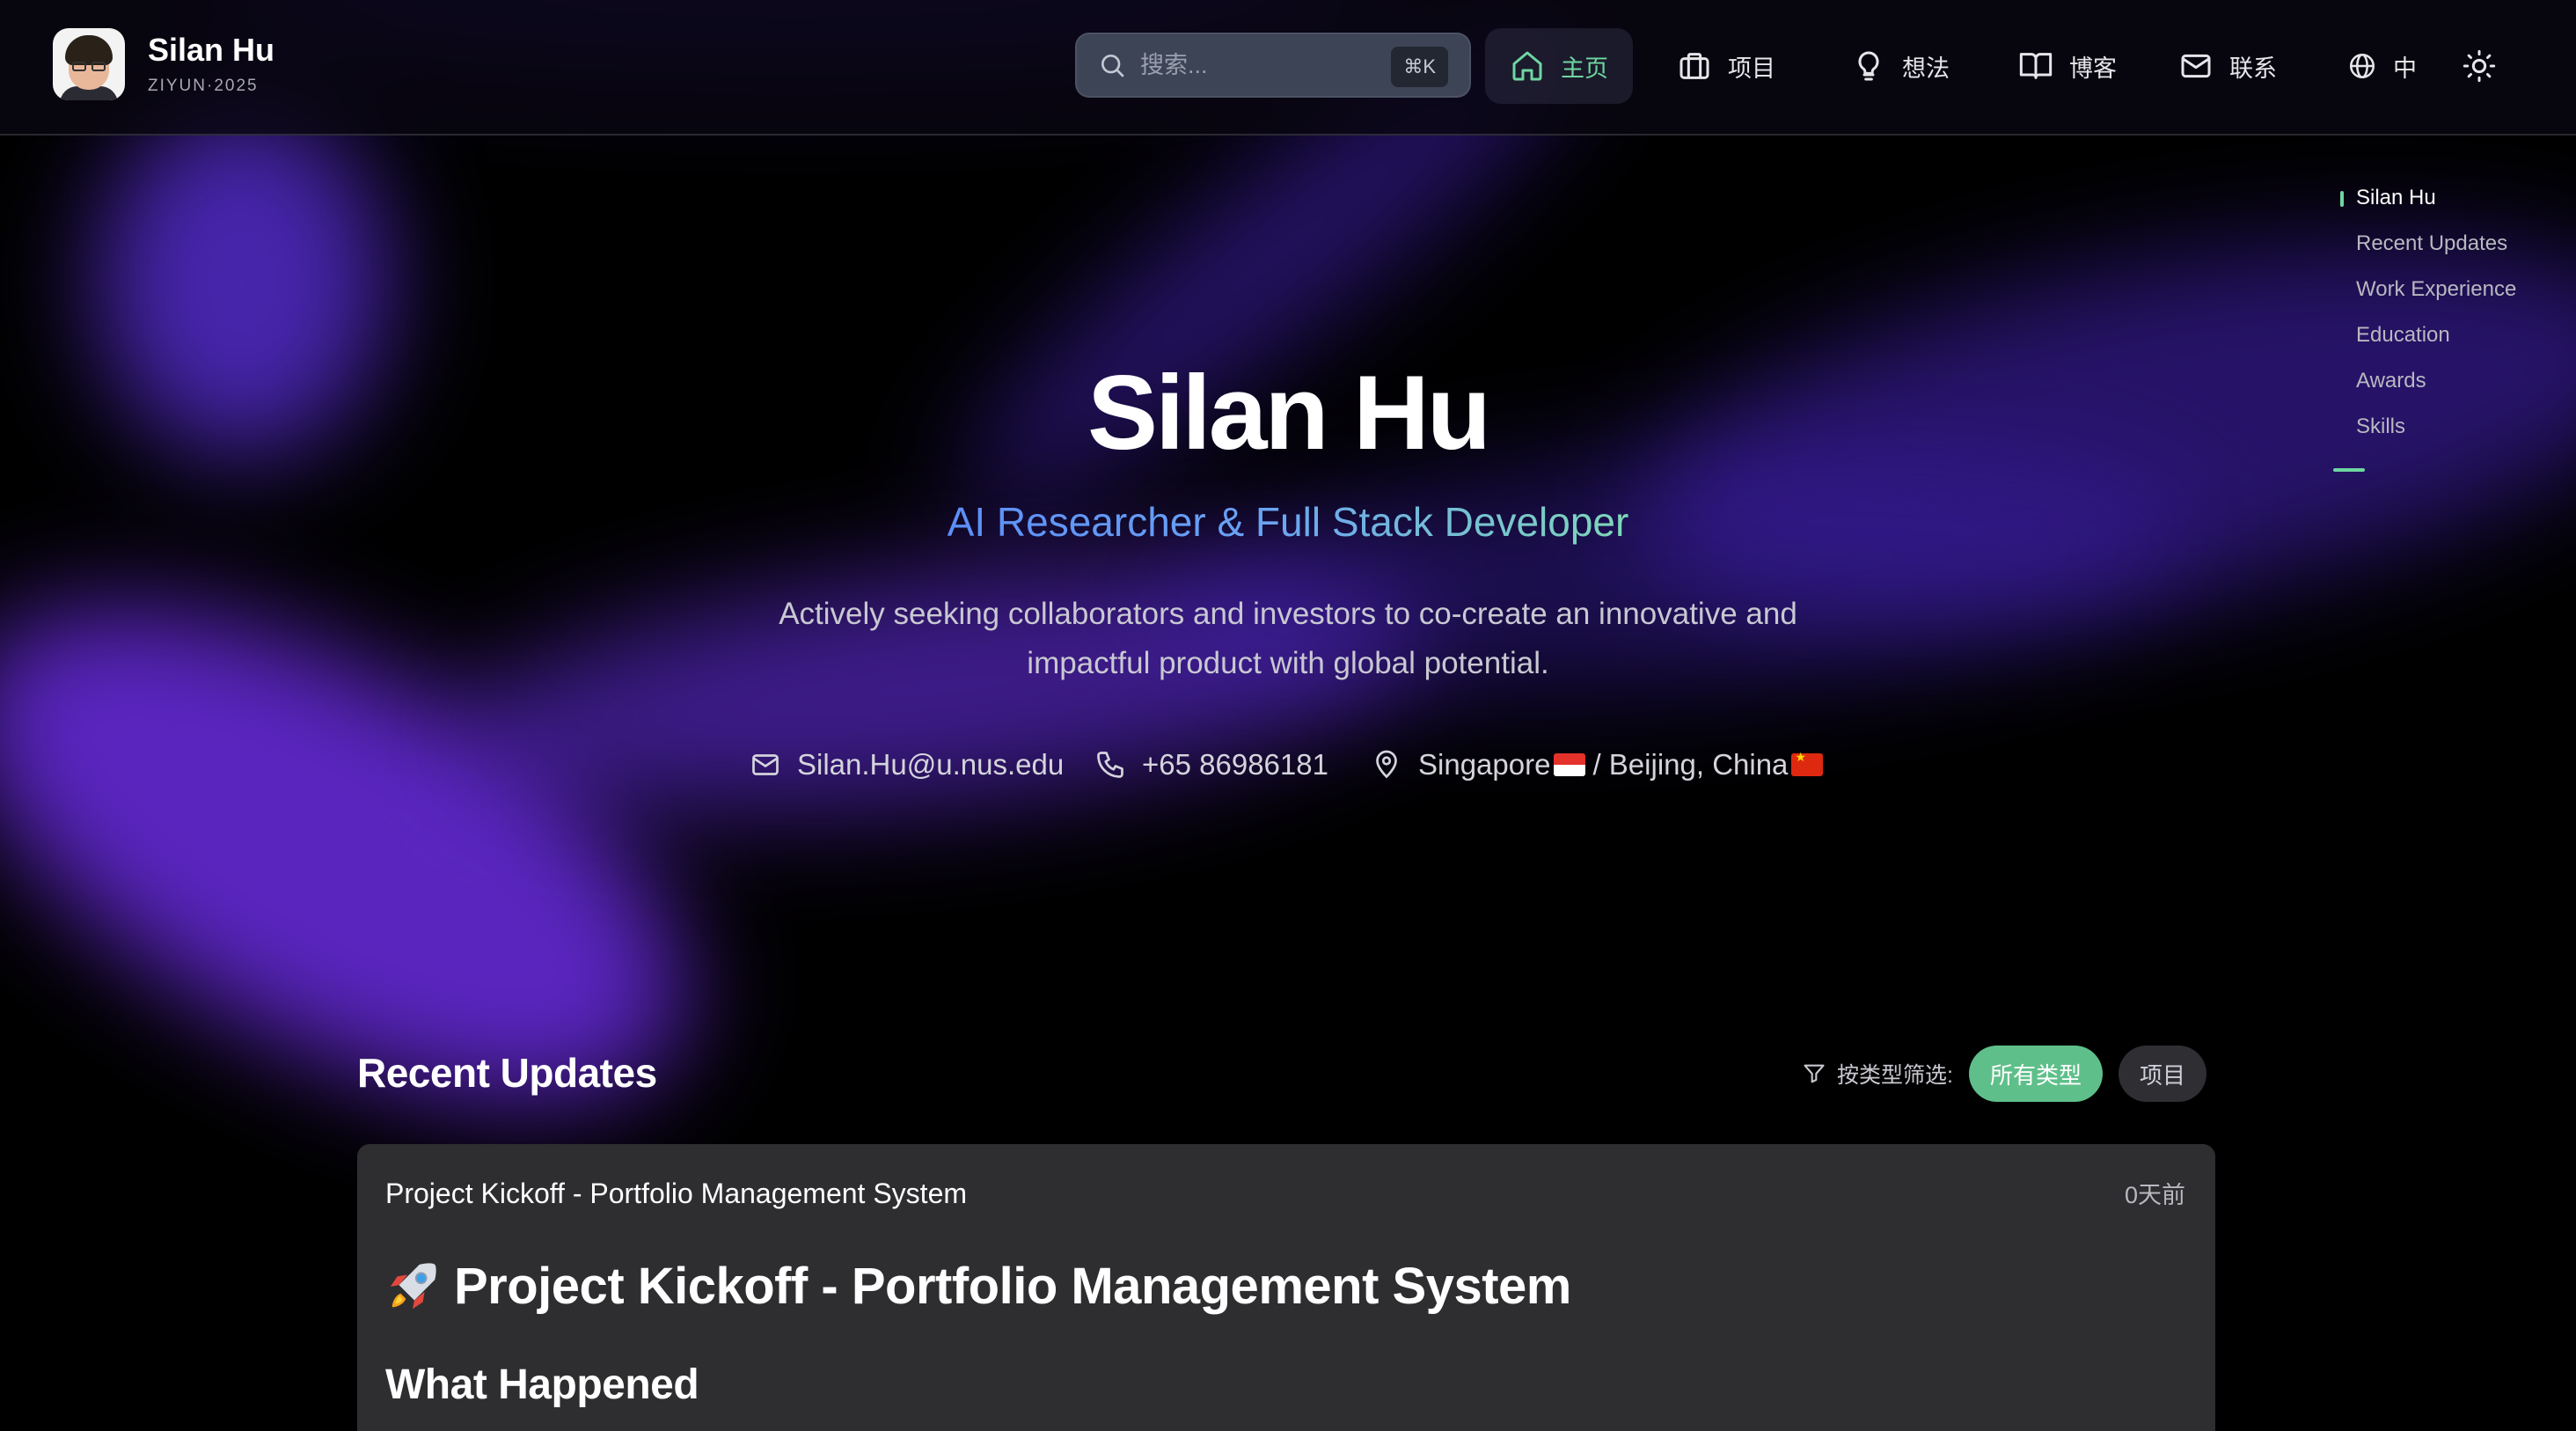 This screenshot has height=1431, width=2576. I want to click on lightbulb-icon, so click(1868, 66).